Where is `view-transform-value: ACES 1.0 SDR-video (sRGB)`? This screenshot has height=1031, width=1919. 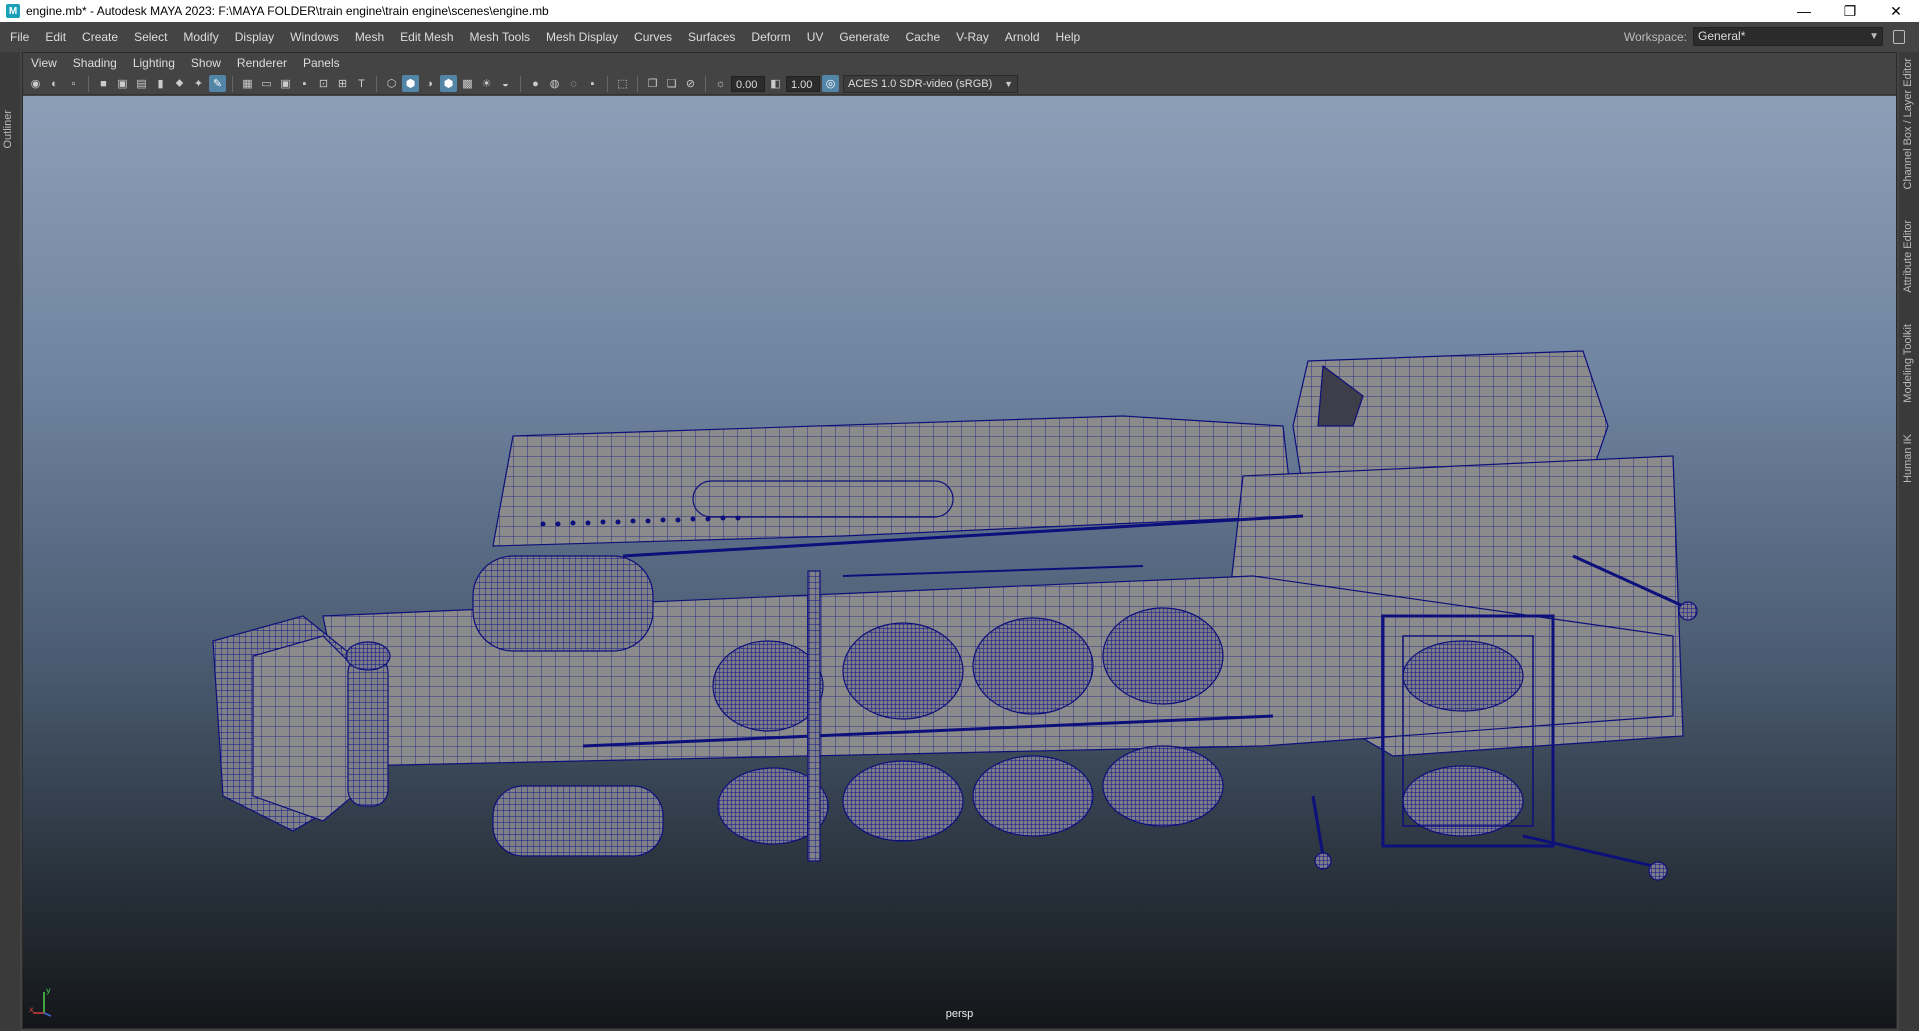 view-transform-value: ACES 1.0 SDR-video (sRGB) is located at coordinates (920, 83).